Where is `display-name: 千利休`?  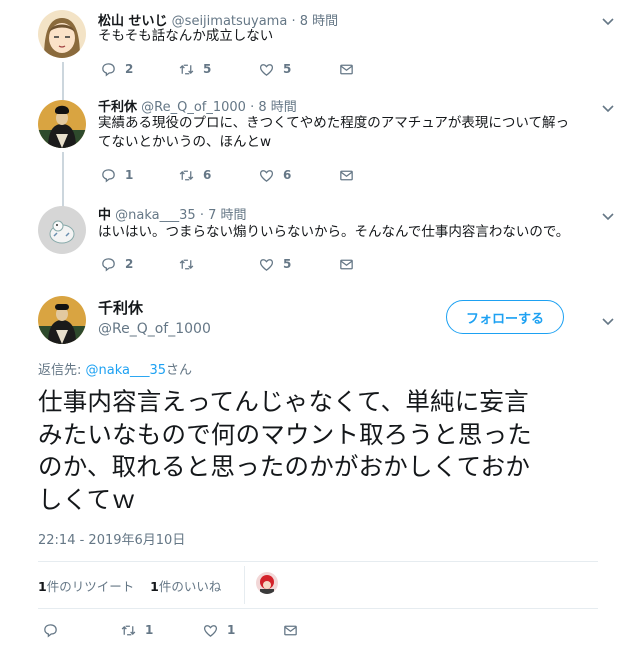
display-name: 千利休 is located at coordinates (117, 107).